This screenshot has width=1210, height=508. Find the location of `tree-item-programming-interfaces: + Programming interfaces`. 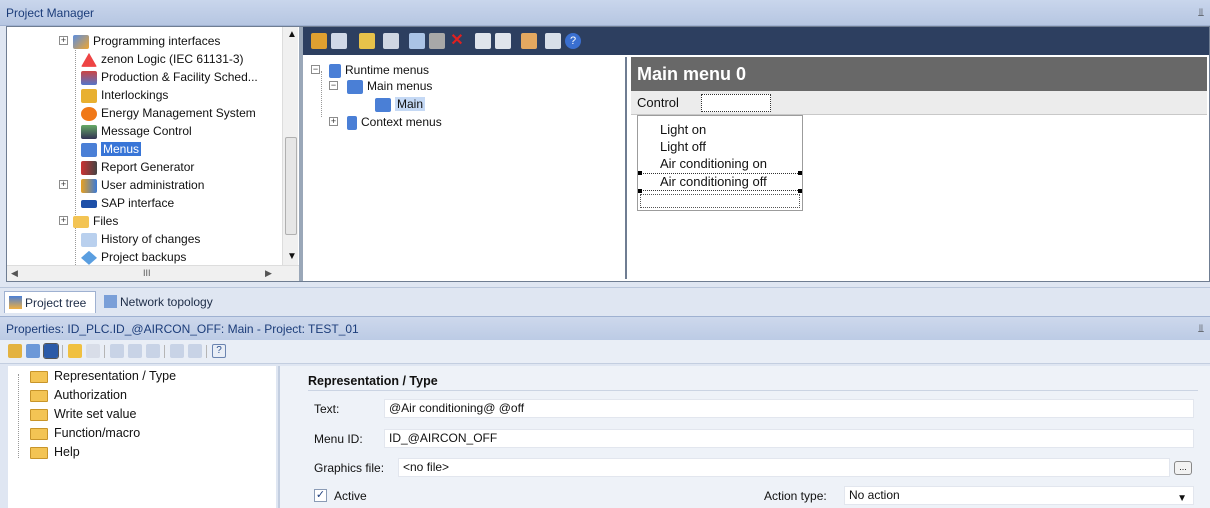

tree-item-programming-interfaces: + Programming interfaces is located at coordinates (139, 41).